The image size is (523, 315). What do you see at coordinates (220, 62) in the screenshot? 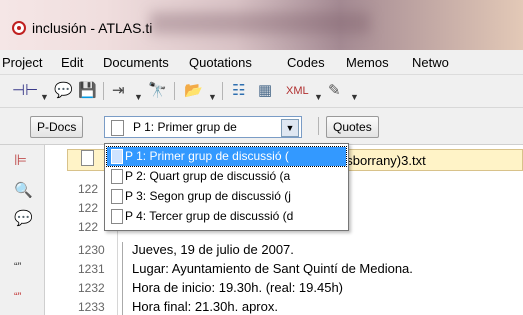
I see `menu-quotations: Quotations` at bounding box center [220, 62].